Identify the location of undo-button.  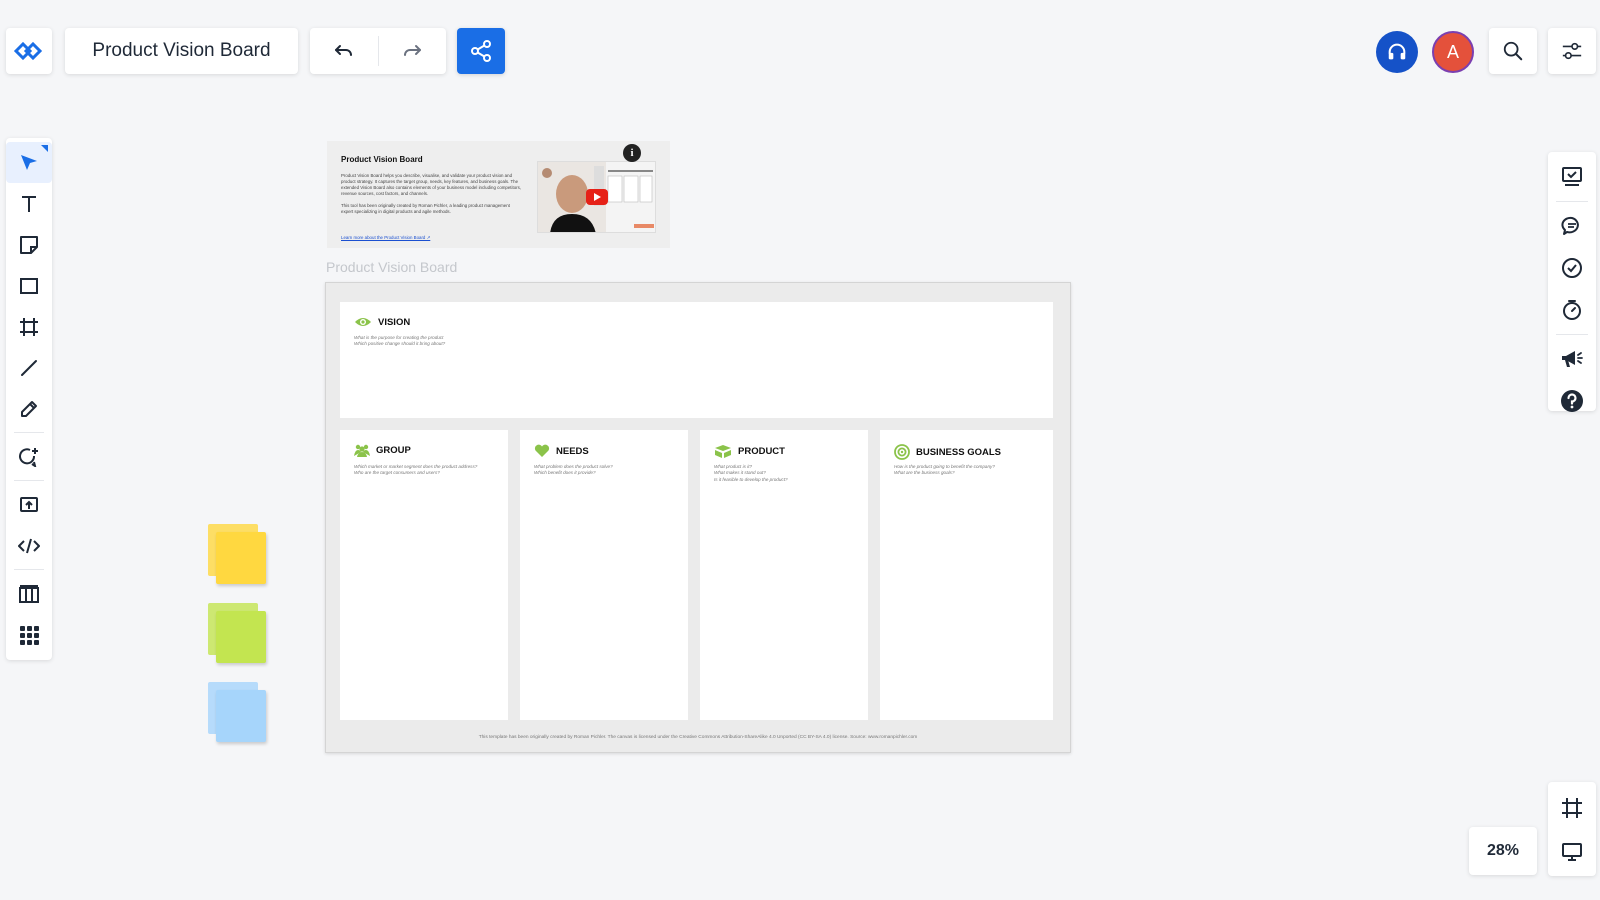
(344, 51).